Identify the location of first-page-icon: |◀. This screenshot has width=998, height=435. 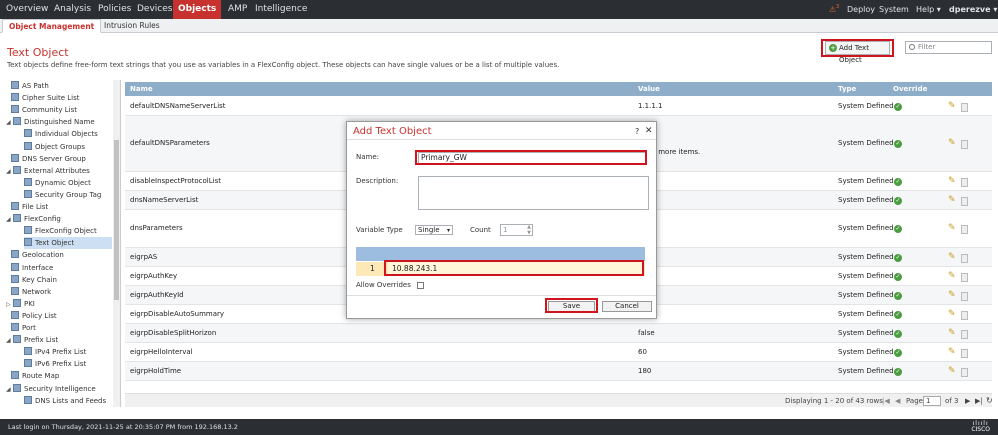
(886, 401).